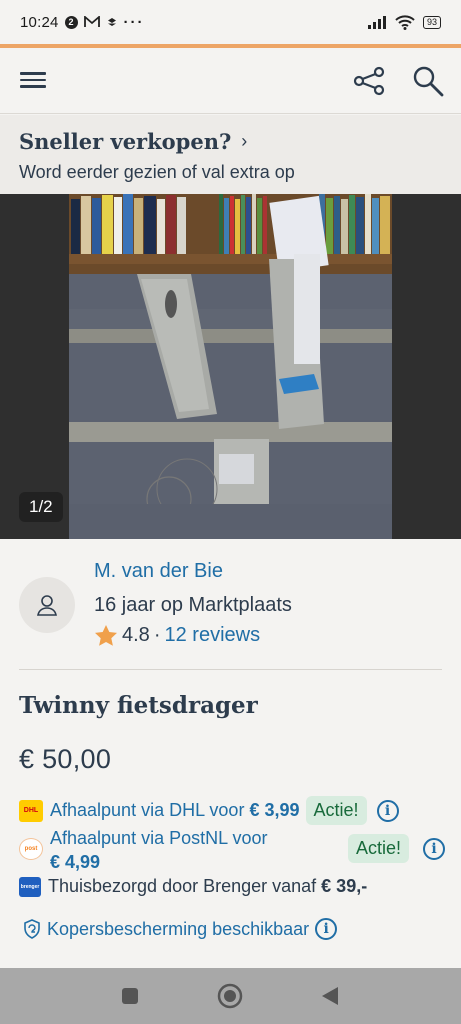 This screenshot has height=1024, width=461. What do you see at coordinates (175, 810) in the screenshot?
I see `shipping-link-dhl: Afhaalpunt via DHL voor € 3,99` at bounding box center [175, 810].